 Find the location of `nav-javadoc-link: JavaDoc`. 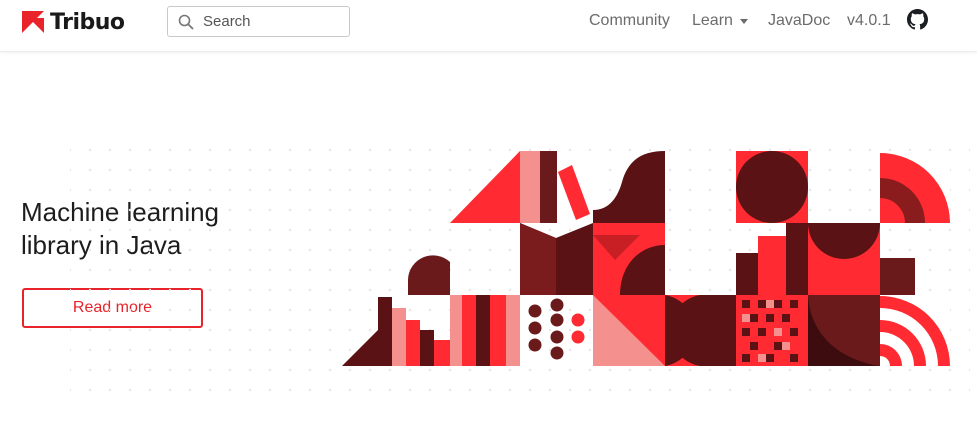

nav-javadoc-link: JavaDoc is located at coordinates (799, 21).